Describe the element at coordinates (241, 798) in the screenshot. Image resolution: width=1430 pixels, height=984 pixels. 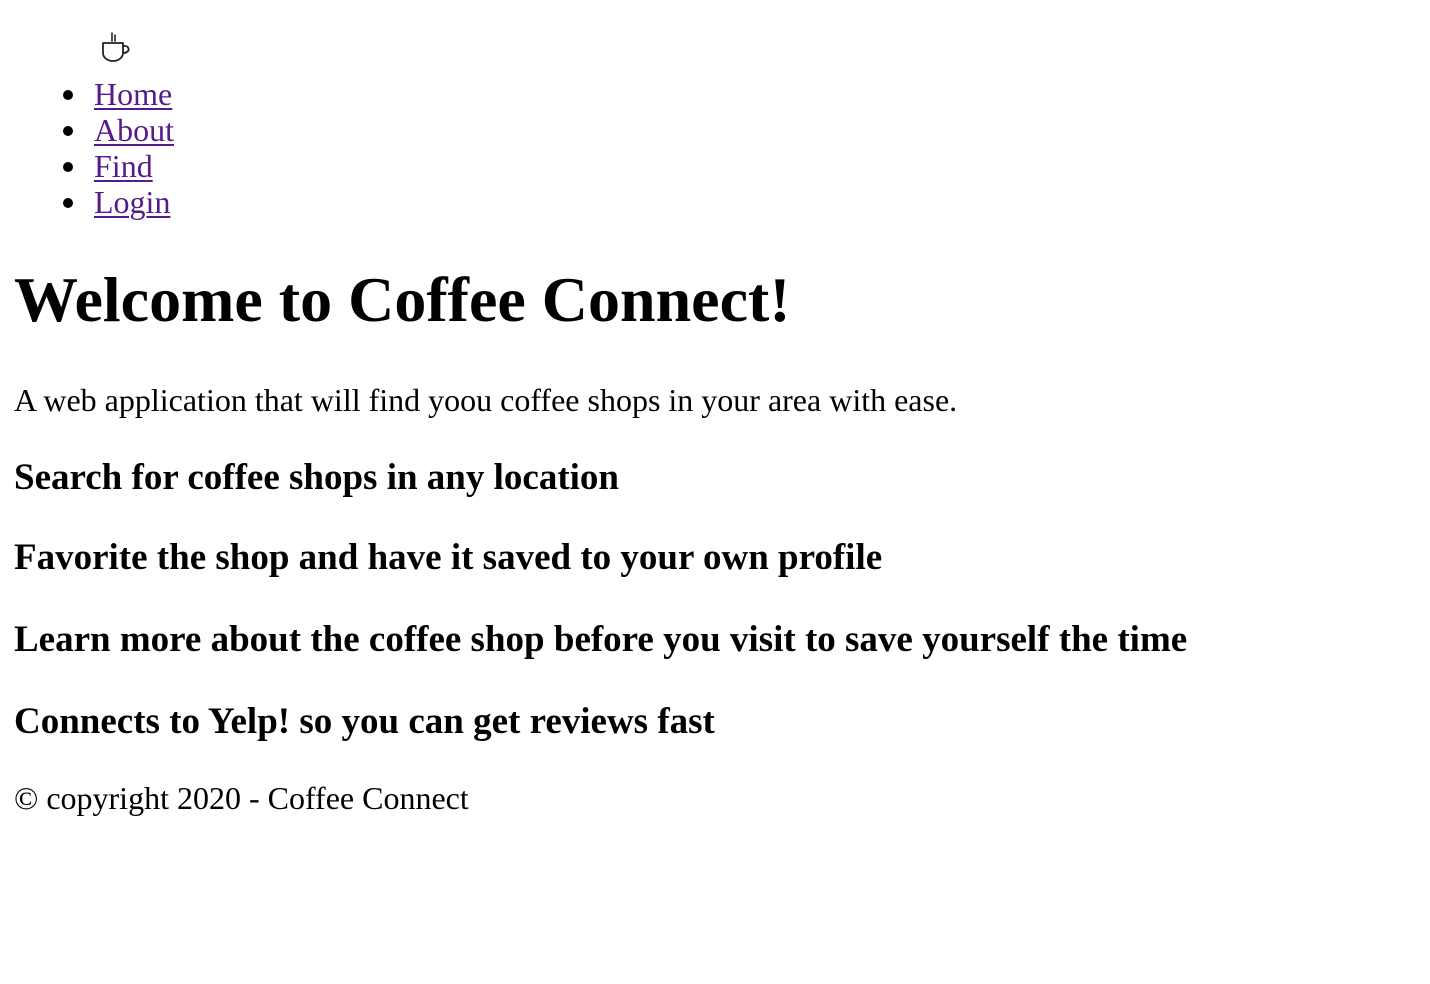
I see `copyright-text: © copyright 2020 - Coffee Connect` at that location.